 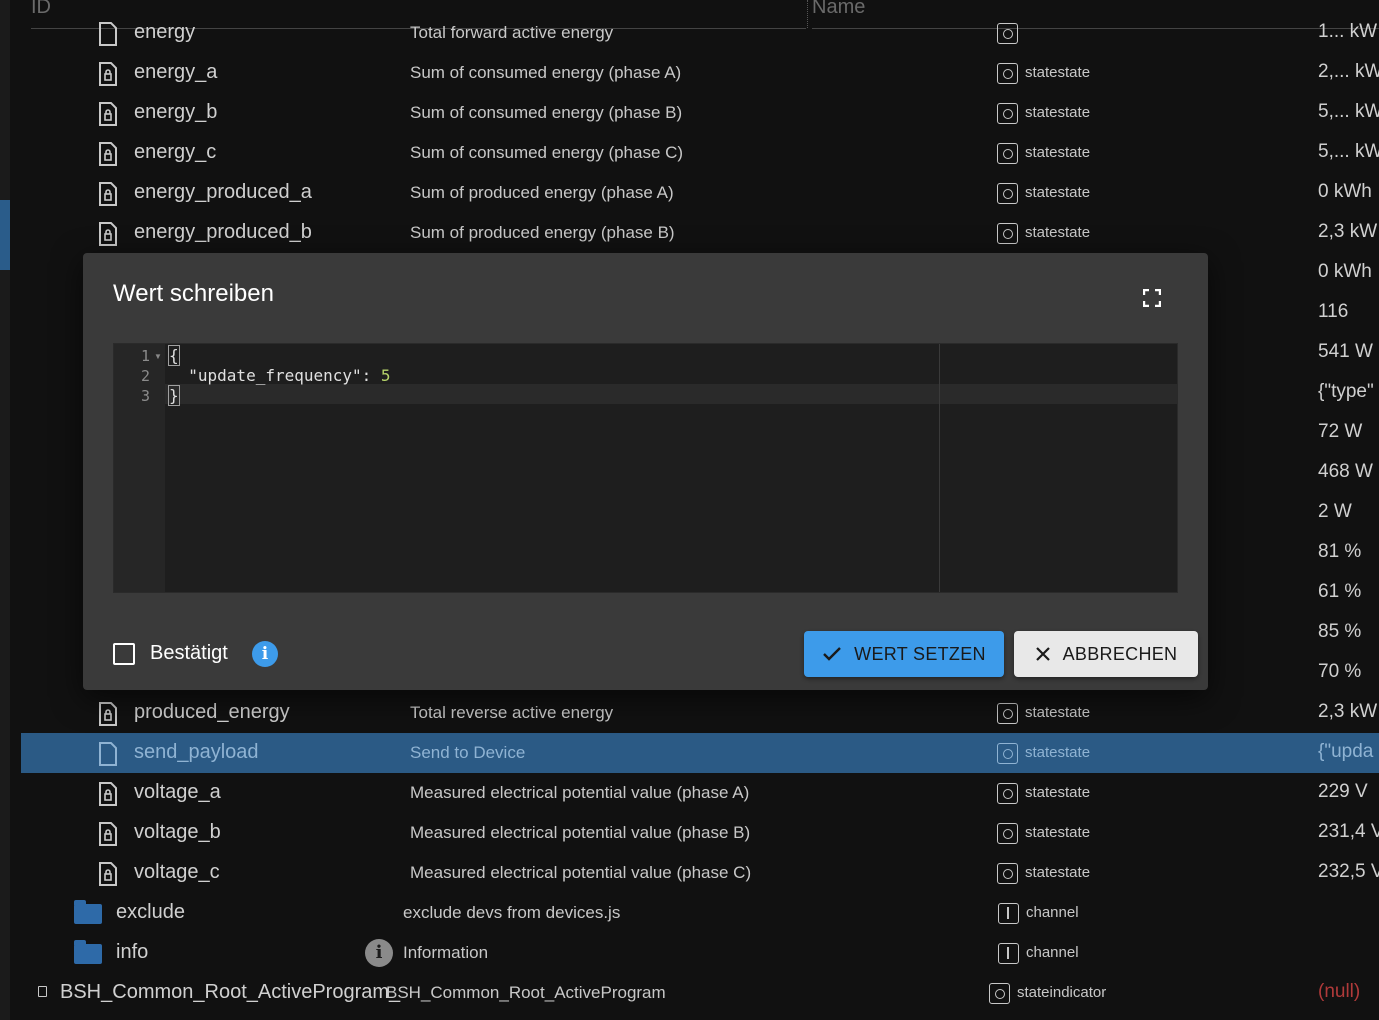 What do you see at coordinates (512, 712) in the screenshot?
I see `row-name: Total reverse active energy` at bounding box center [512, 712].